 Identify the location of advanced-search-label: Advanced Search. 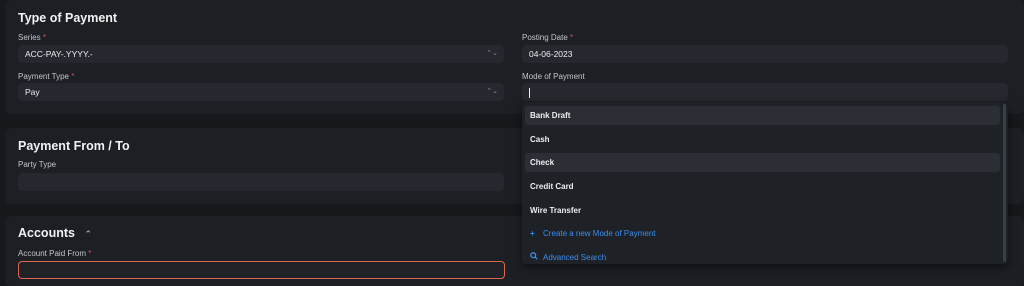
(575, 257).